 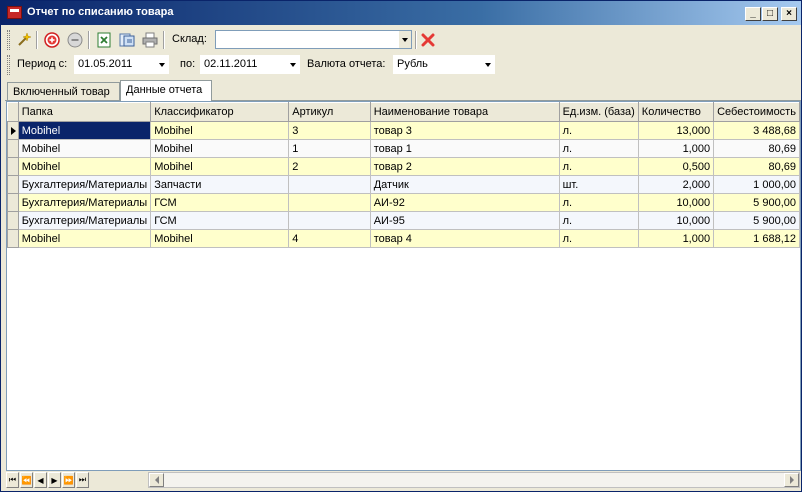 I want to click on close-button: ×, so click(x=789, y=14).